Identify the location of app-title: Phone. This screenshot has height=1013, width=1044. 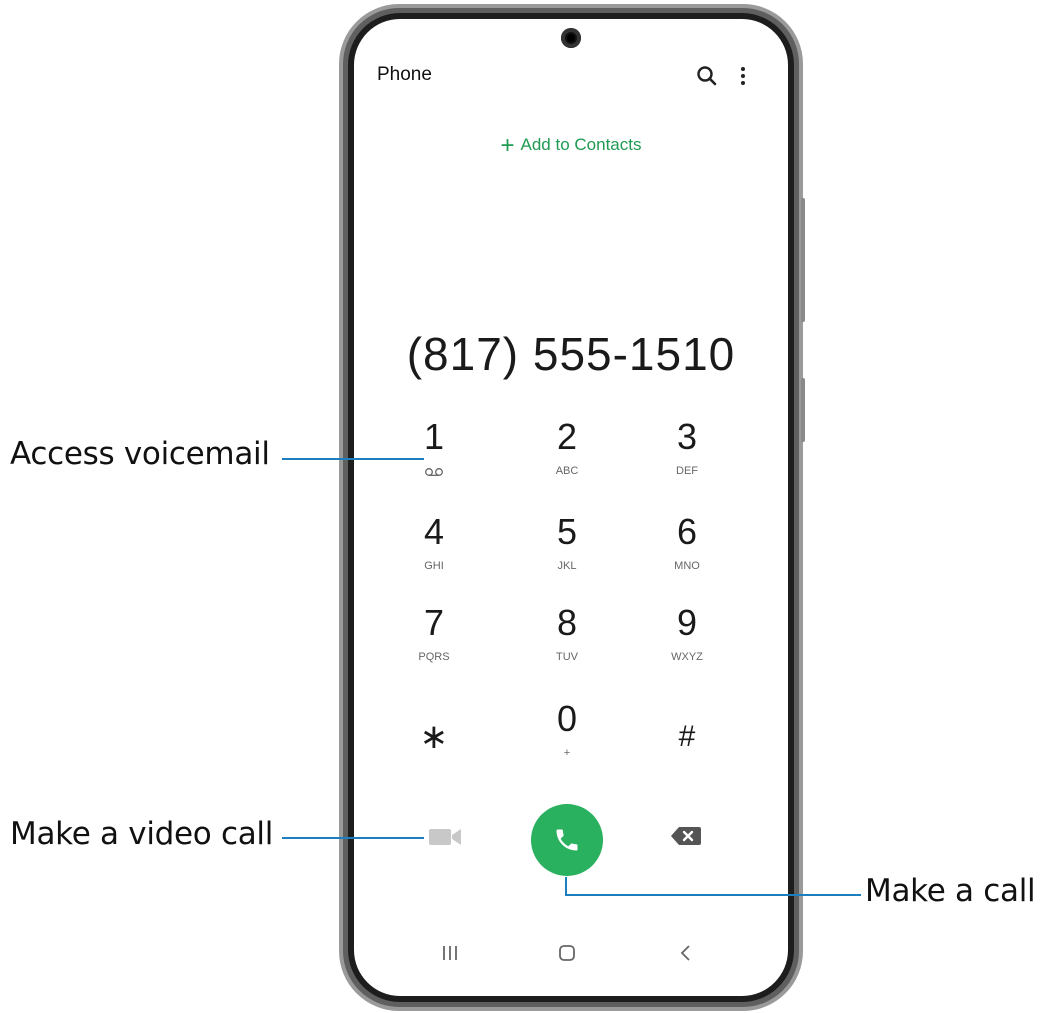
(404, 74).